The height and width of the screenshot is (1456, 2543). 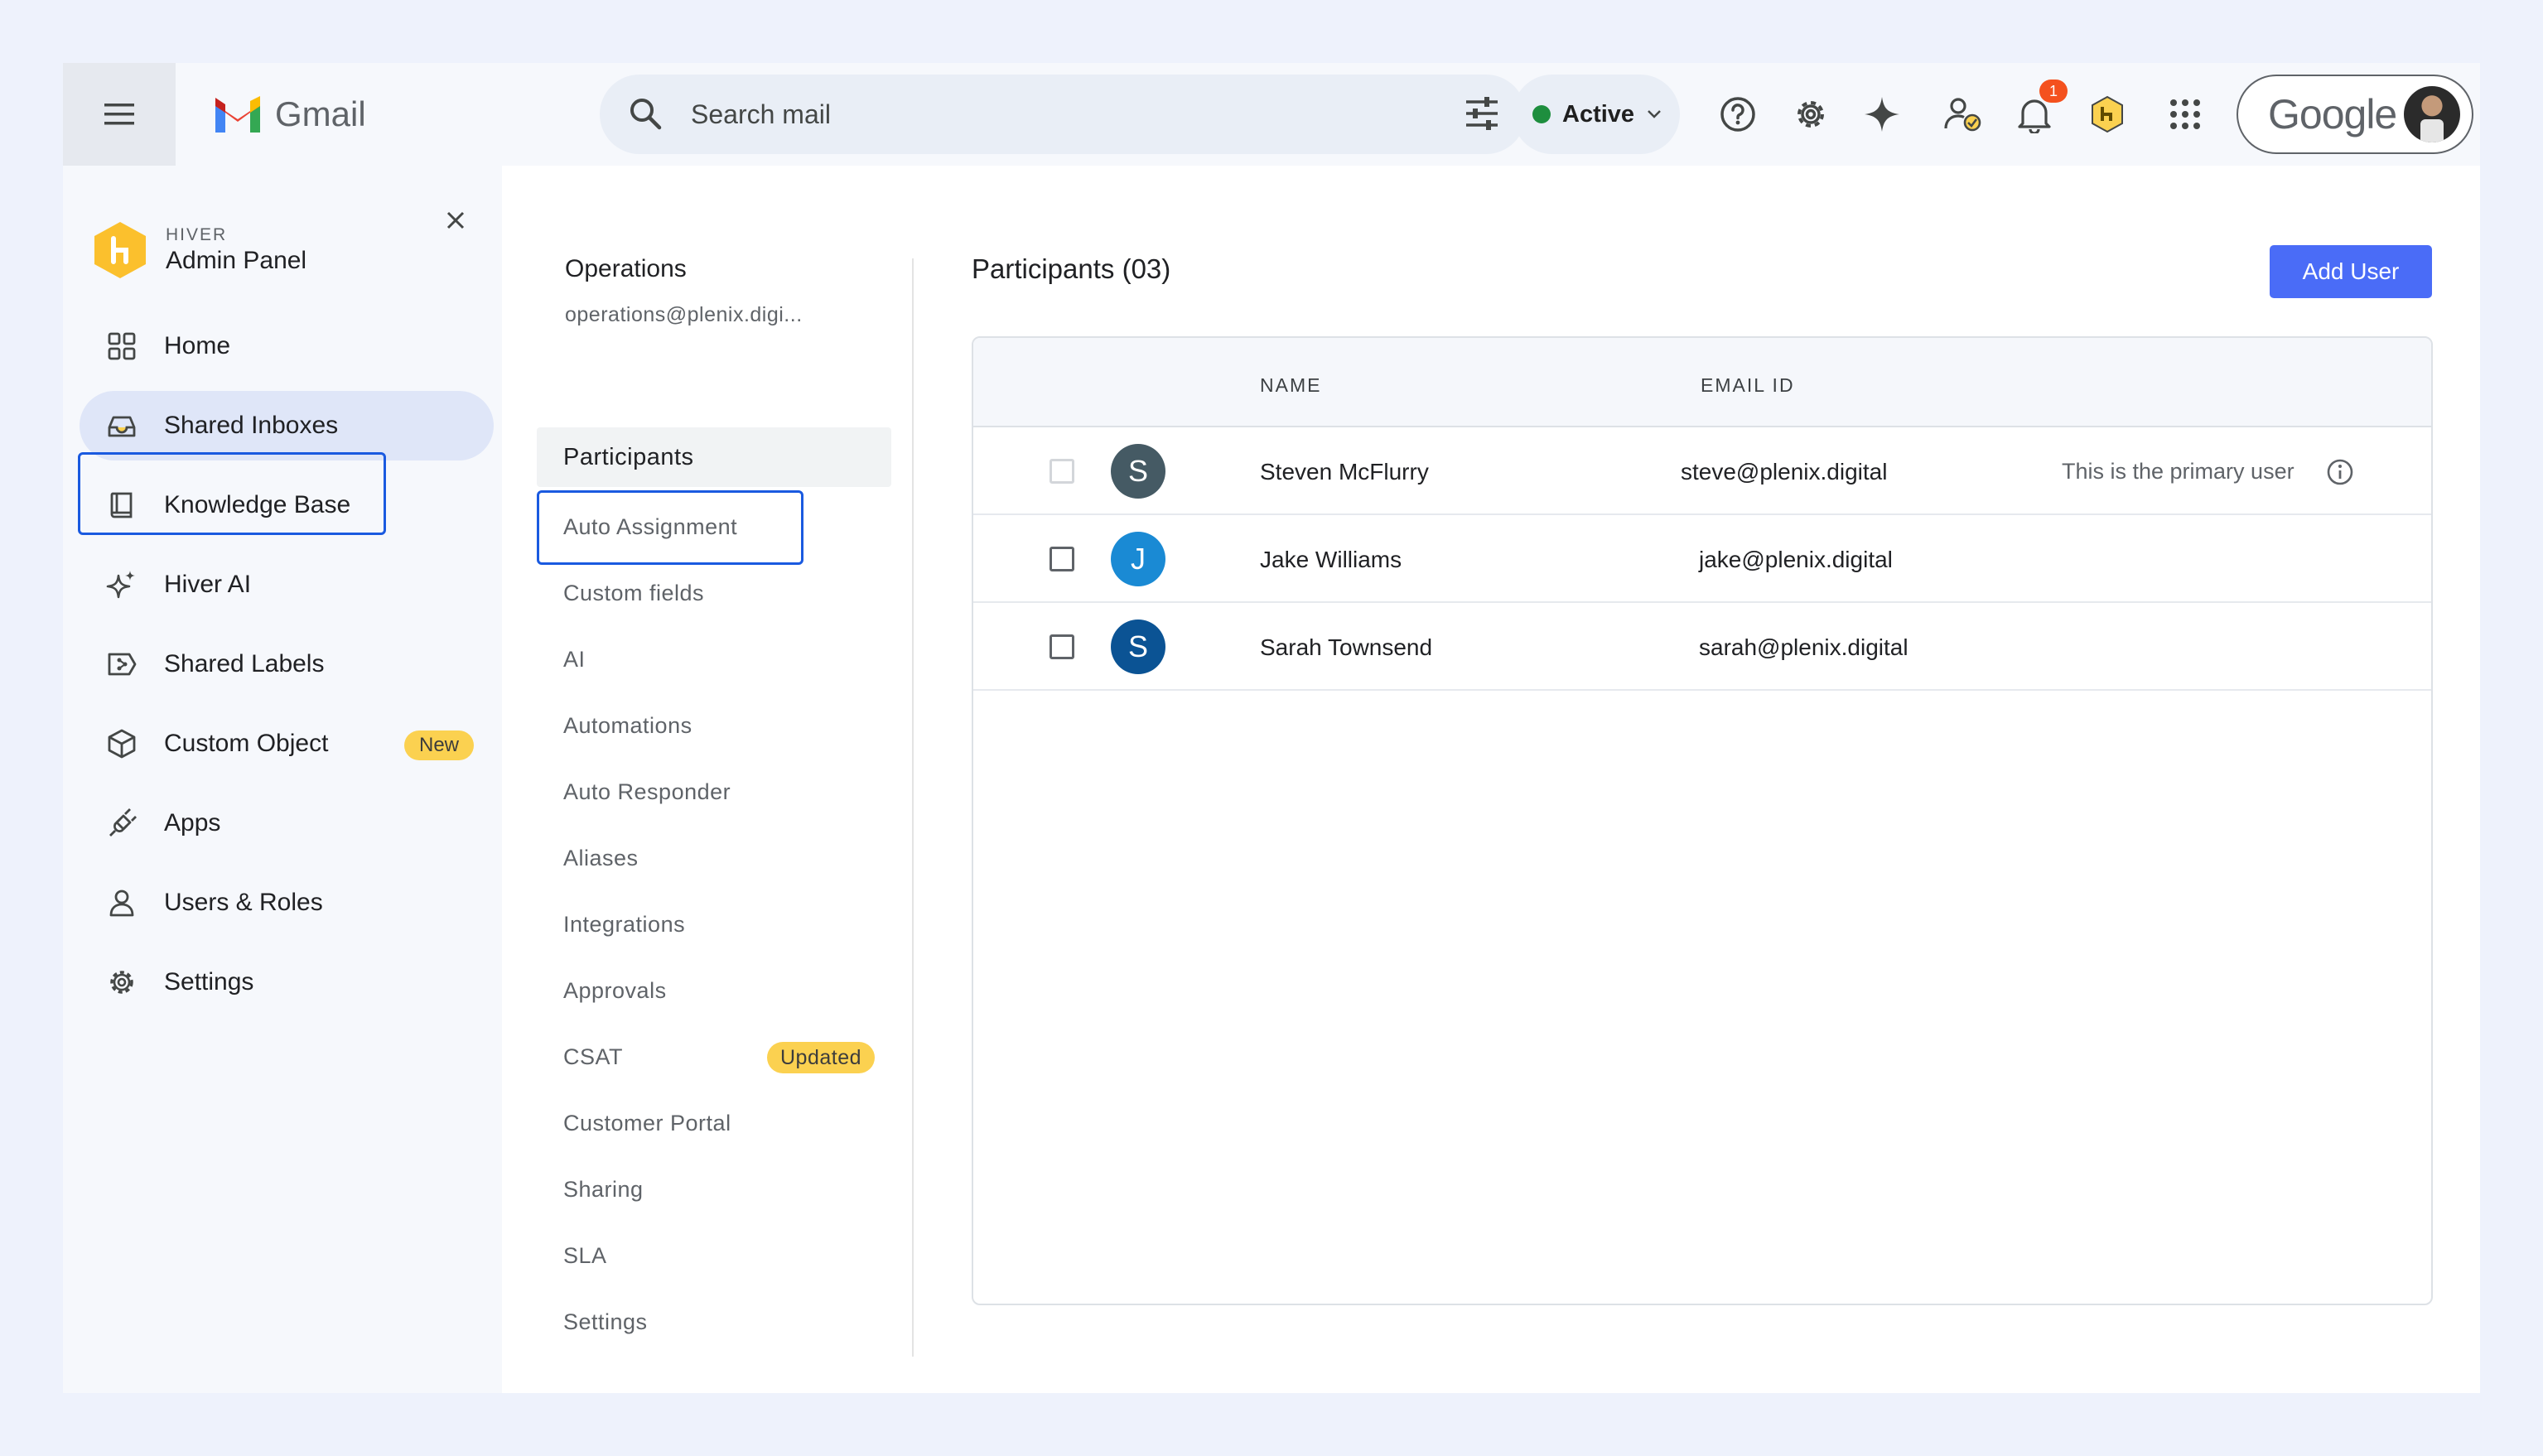 What do you see at coordinates (121, 823) in the screenshot?
I see `plug-icon` at bounding box center [121, 823].